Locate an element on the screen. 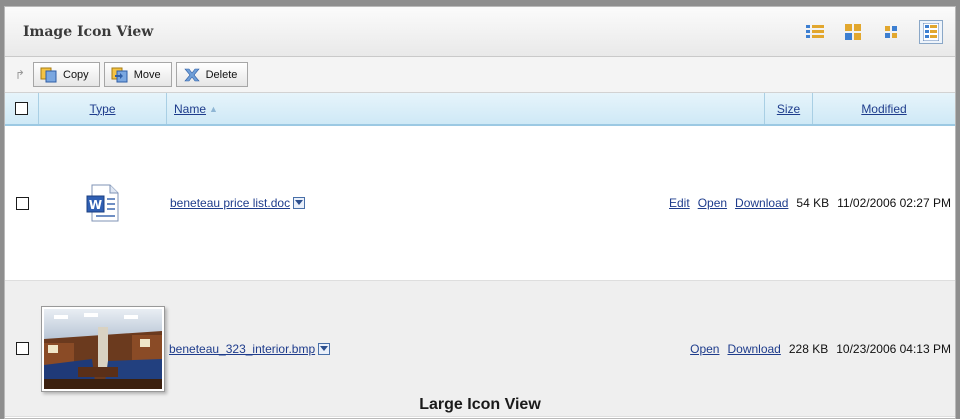 This screenshot has height=419, width=960. row-name-cell: beneteau price list.doc is located at coordinates (377, 203).